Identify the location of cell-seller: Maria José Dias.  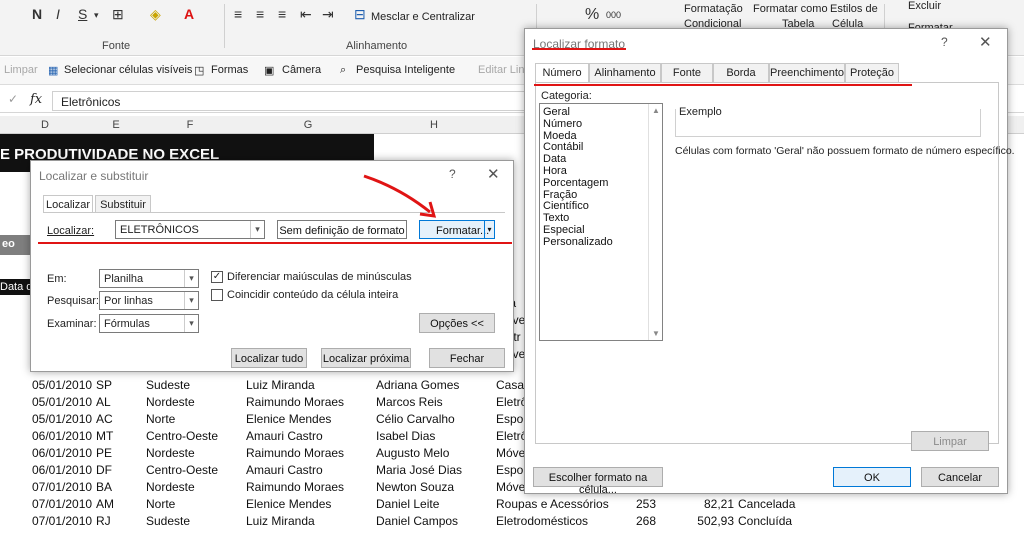
(419, 470).